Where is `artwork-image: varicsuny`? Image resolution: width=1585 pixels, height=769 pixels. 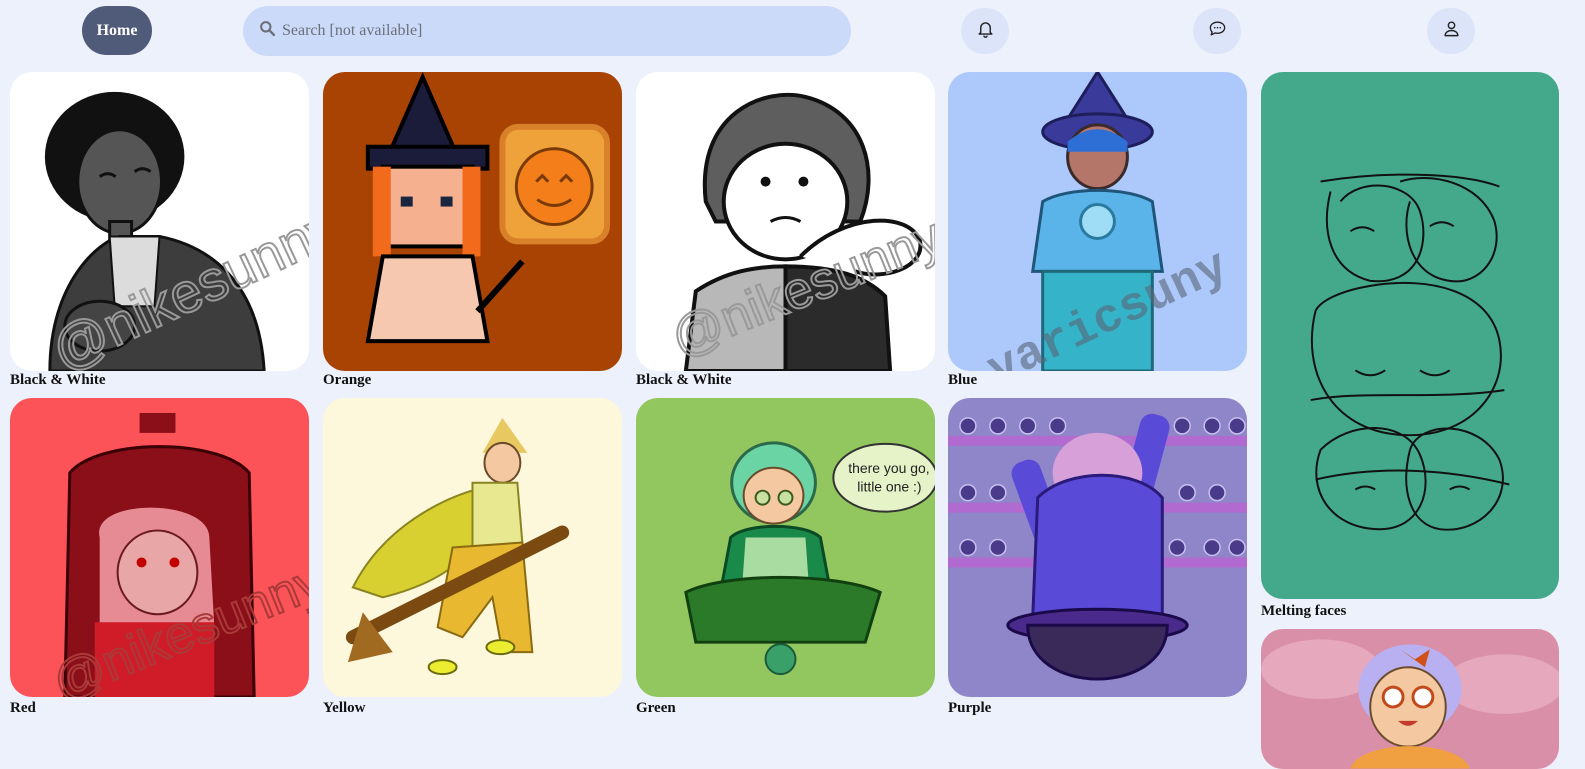
artwork-image: varicsuny is located at coordinates (1097, 221).